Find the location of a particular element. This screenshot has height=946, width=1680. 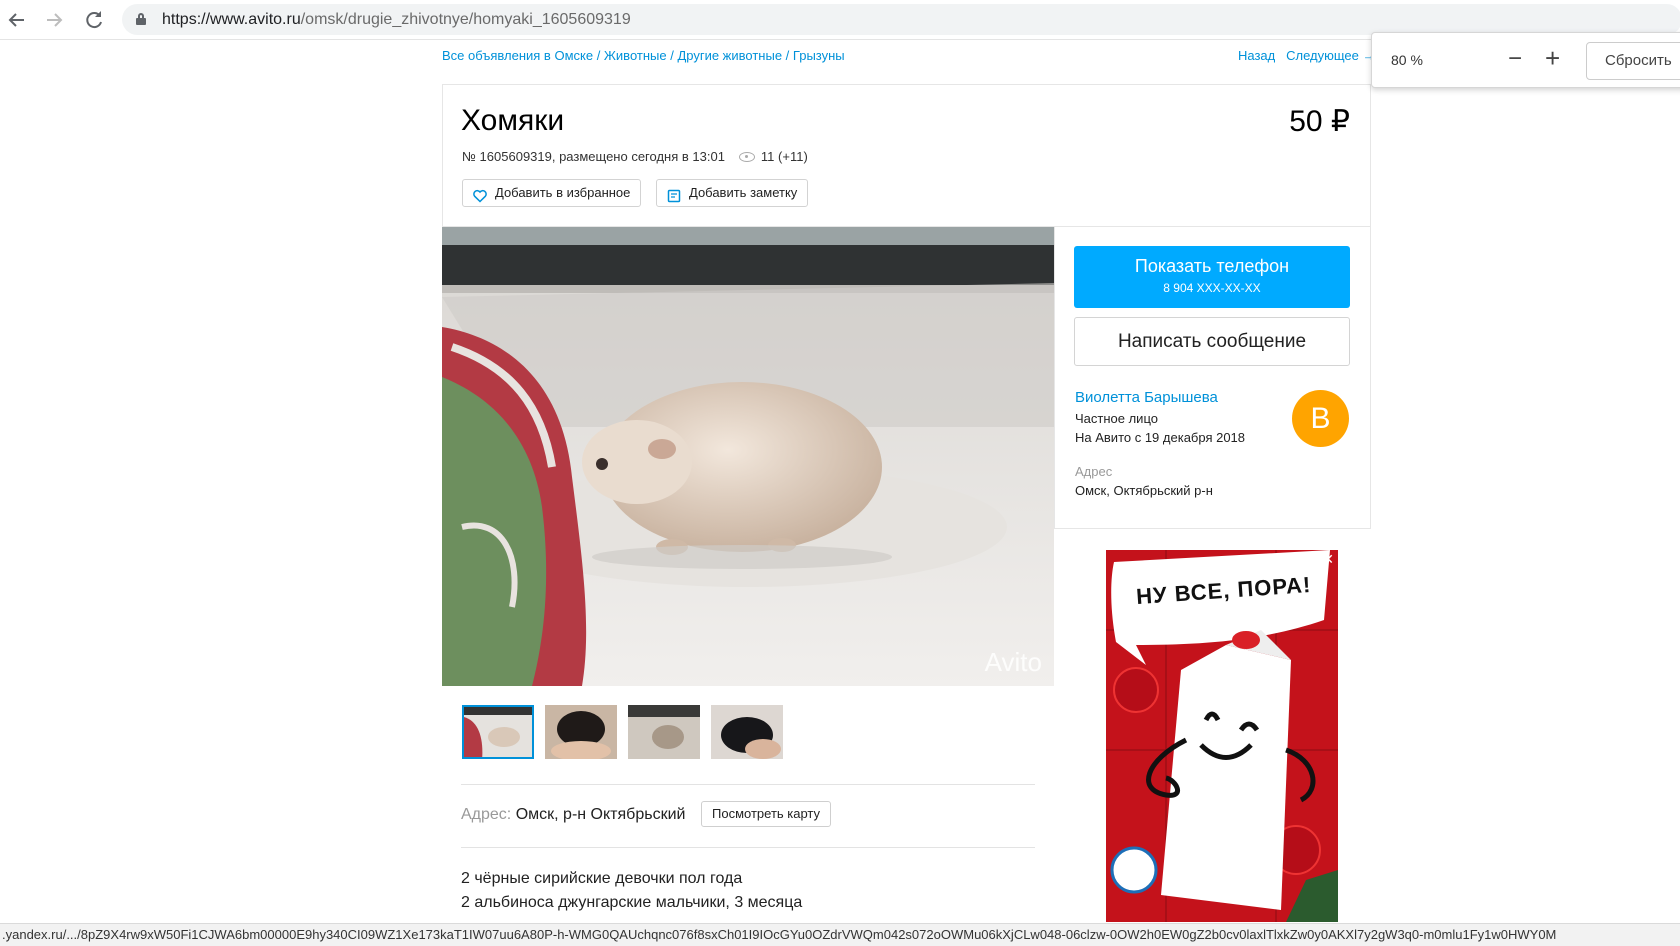

zoom-in-button: + is located at coordinates (1552, 58).